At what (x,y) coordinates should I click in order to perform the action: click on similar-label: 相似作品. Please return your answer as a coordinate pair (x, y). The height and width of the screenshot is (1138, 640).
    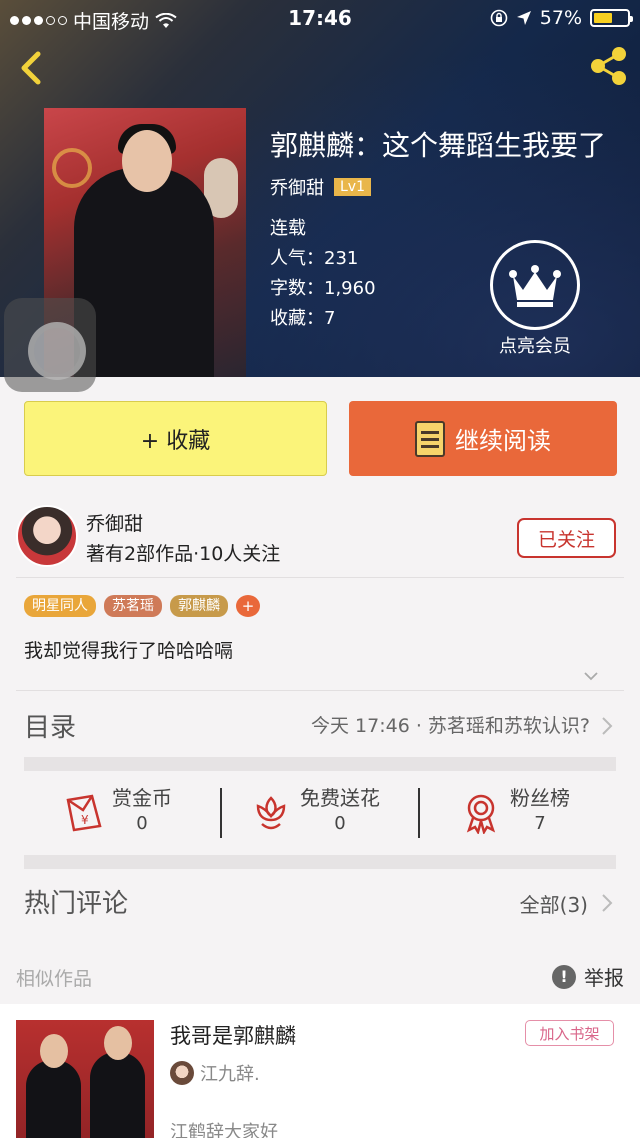
    Looking at the image, I should click on (54, 979).